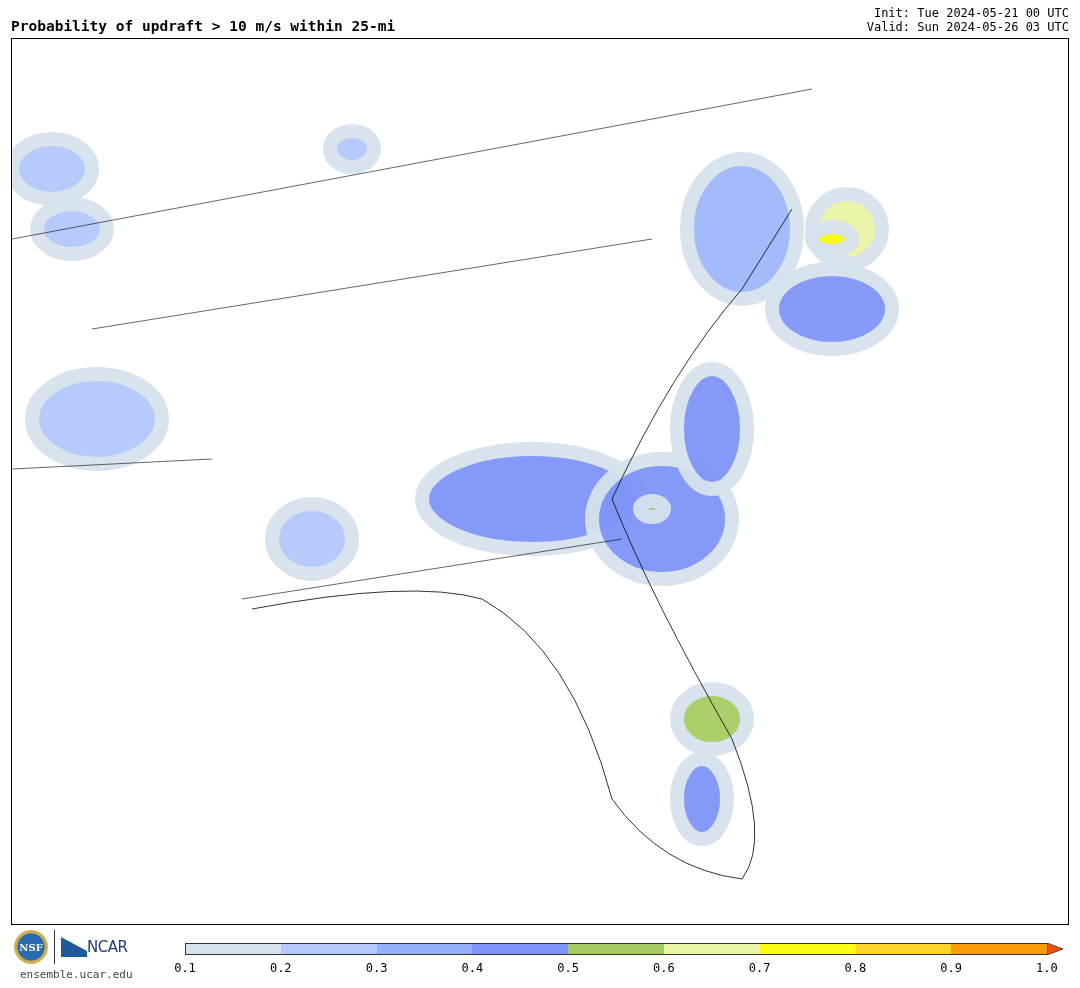 The width and height of the screenshot is (1080, 988). I want to click on init-time: Init: Tue 2024-05-21 00 UTC, so click(971, 13).